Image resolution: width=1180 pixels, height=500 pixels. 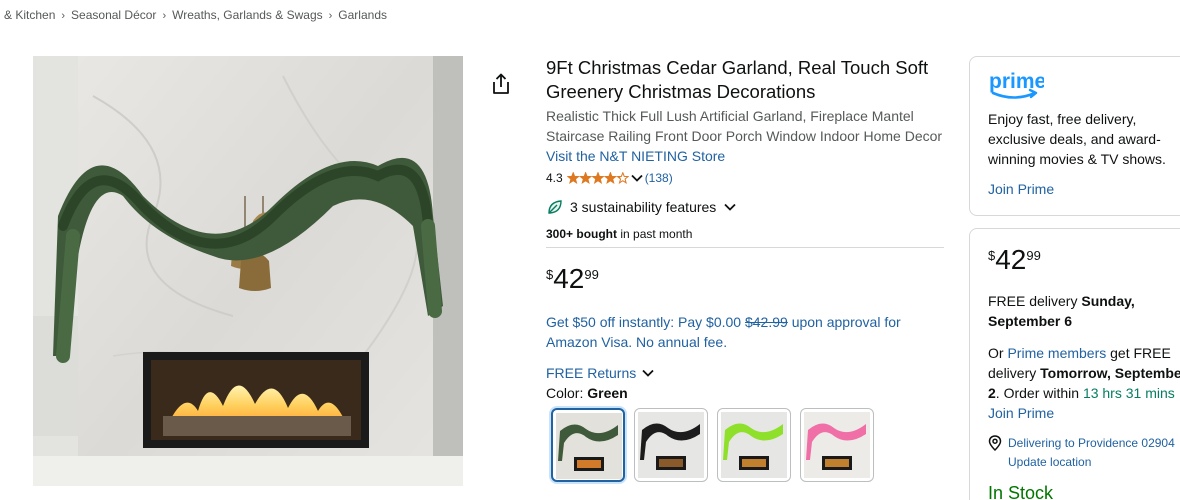 I want to click on swatch-pink, so click(x=837, y=445).